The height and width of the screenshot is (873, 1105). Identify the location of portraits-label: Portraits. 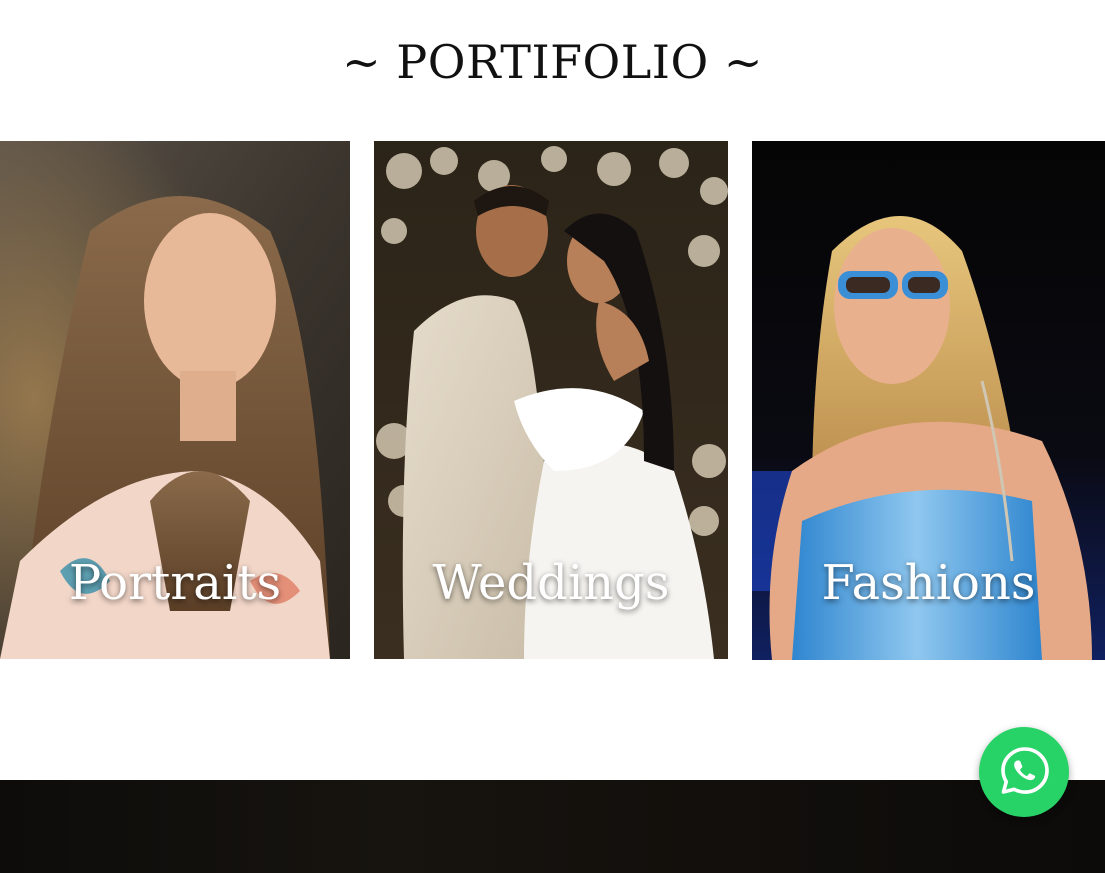
(175, 583).